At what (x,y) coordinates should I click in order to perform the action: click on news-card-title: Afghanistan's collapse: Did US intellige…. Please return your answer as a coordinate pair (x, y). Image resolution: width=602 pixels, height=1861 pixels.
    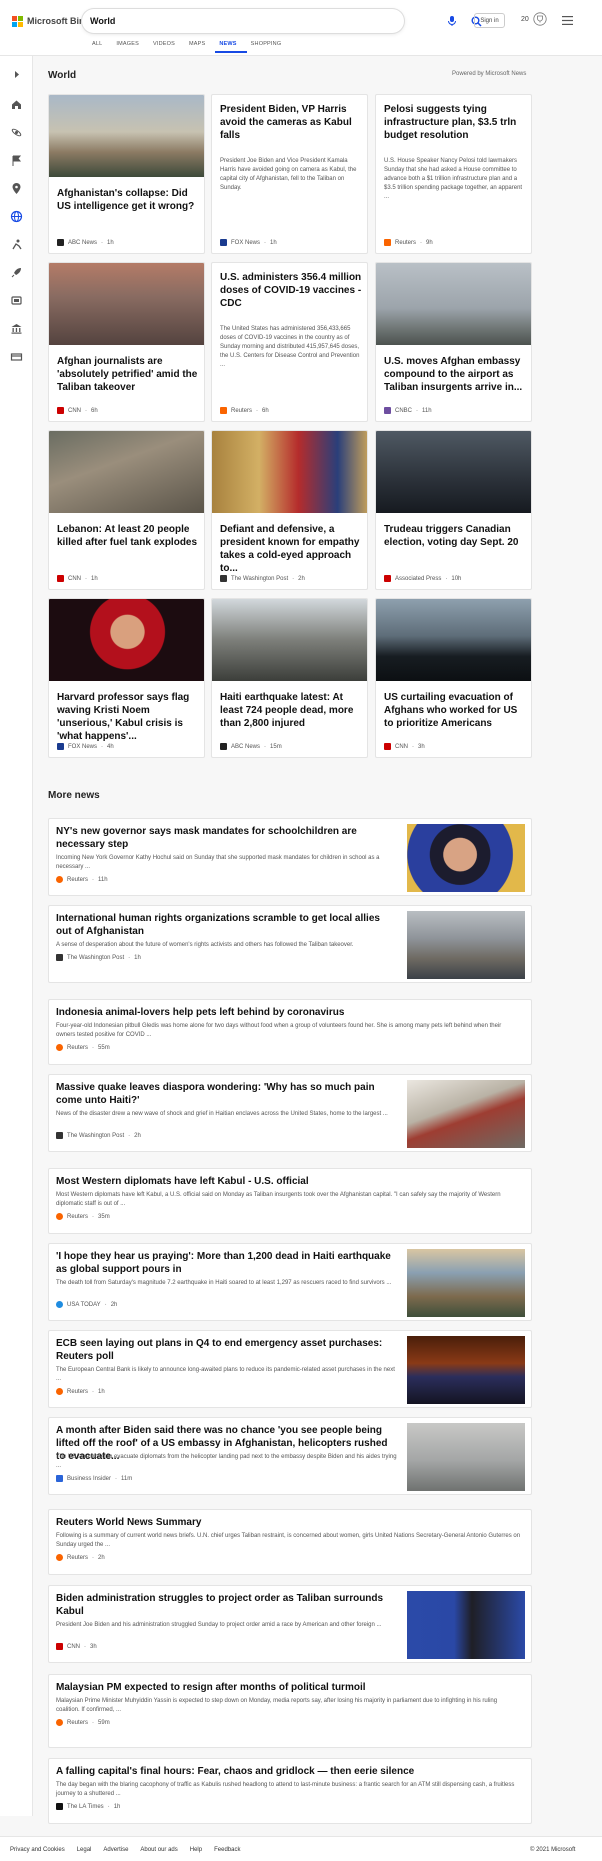
    Looking at the image, I should click on (128, 200).